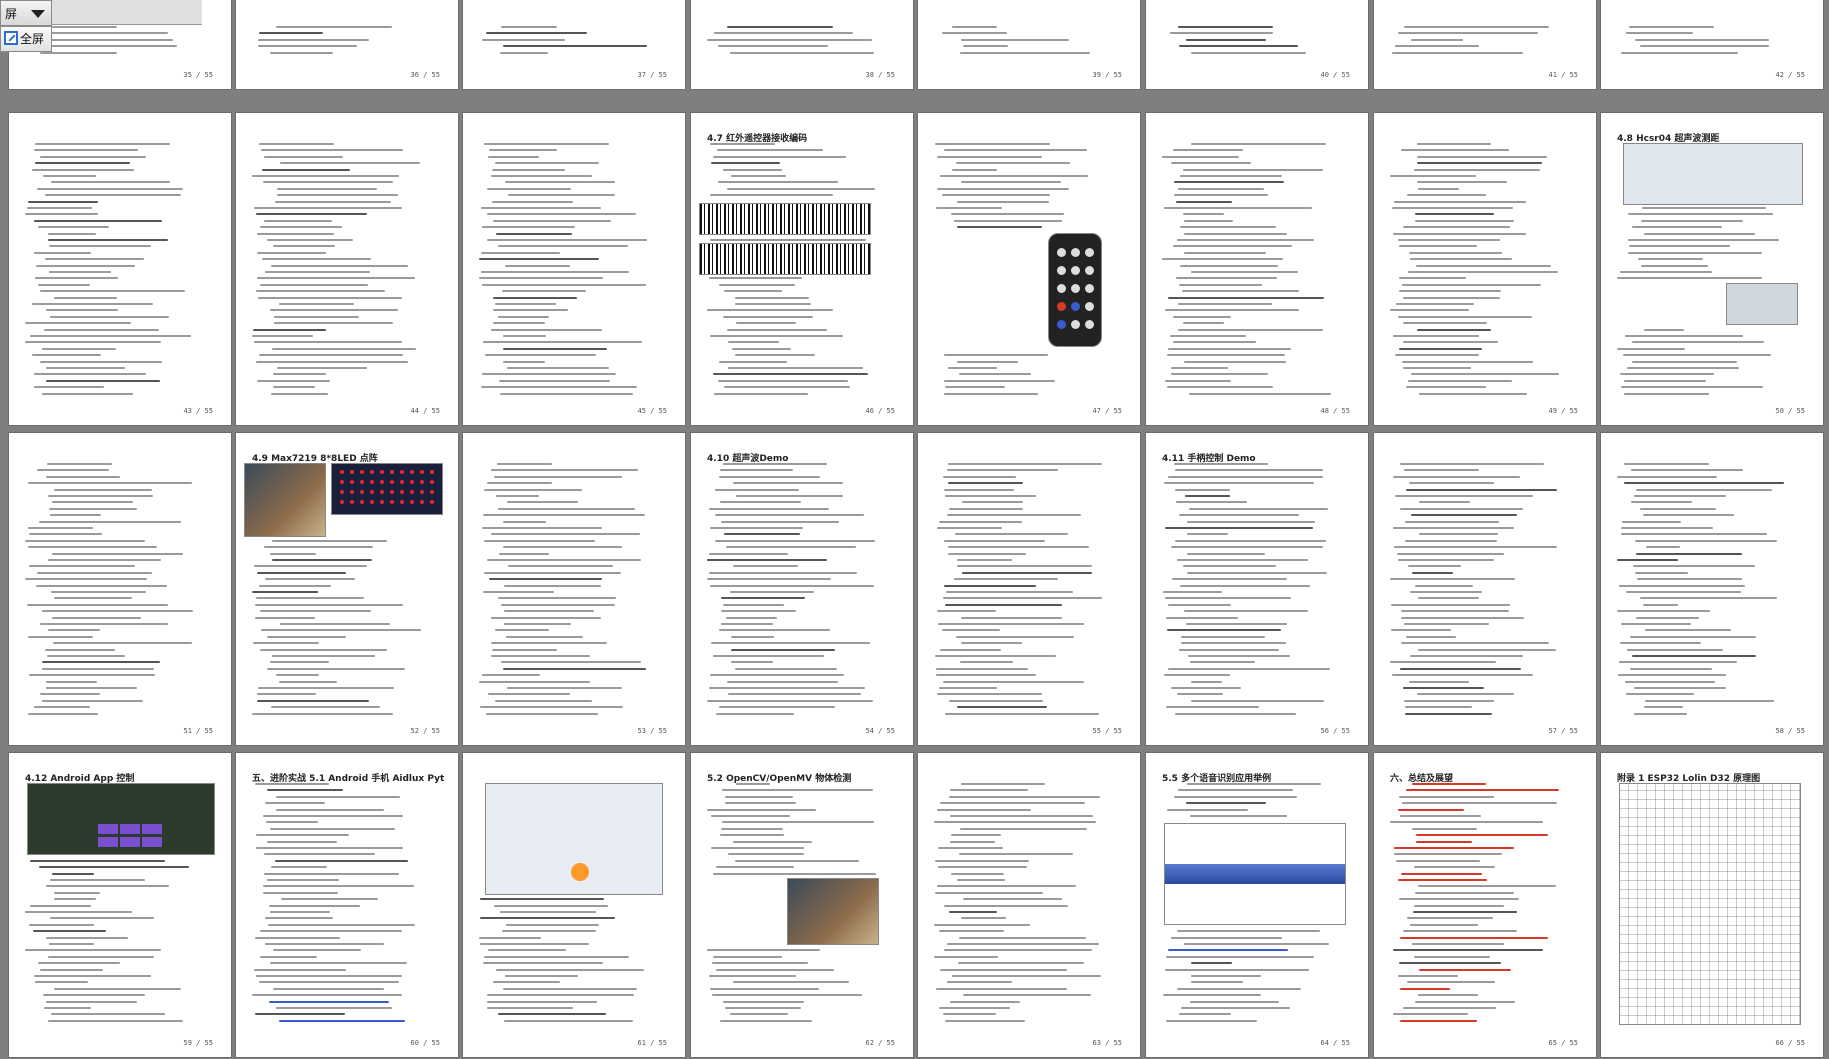  I want to click on page-thumbnail: 51 / 55, so click(120, 589).